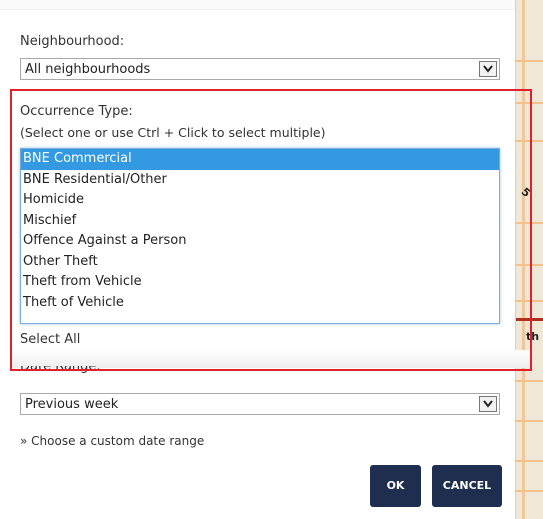 The image size is (543, 519). What do you see at coordinates (88, 69) in the screenshot?
I see `neighbourhood-value: All neighbourhoods` at bounding box center [88, 69].